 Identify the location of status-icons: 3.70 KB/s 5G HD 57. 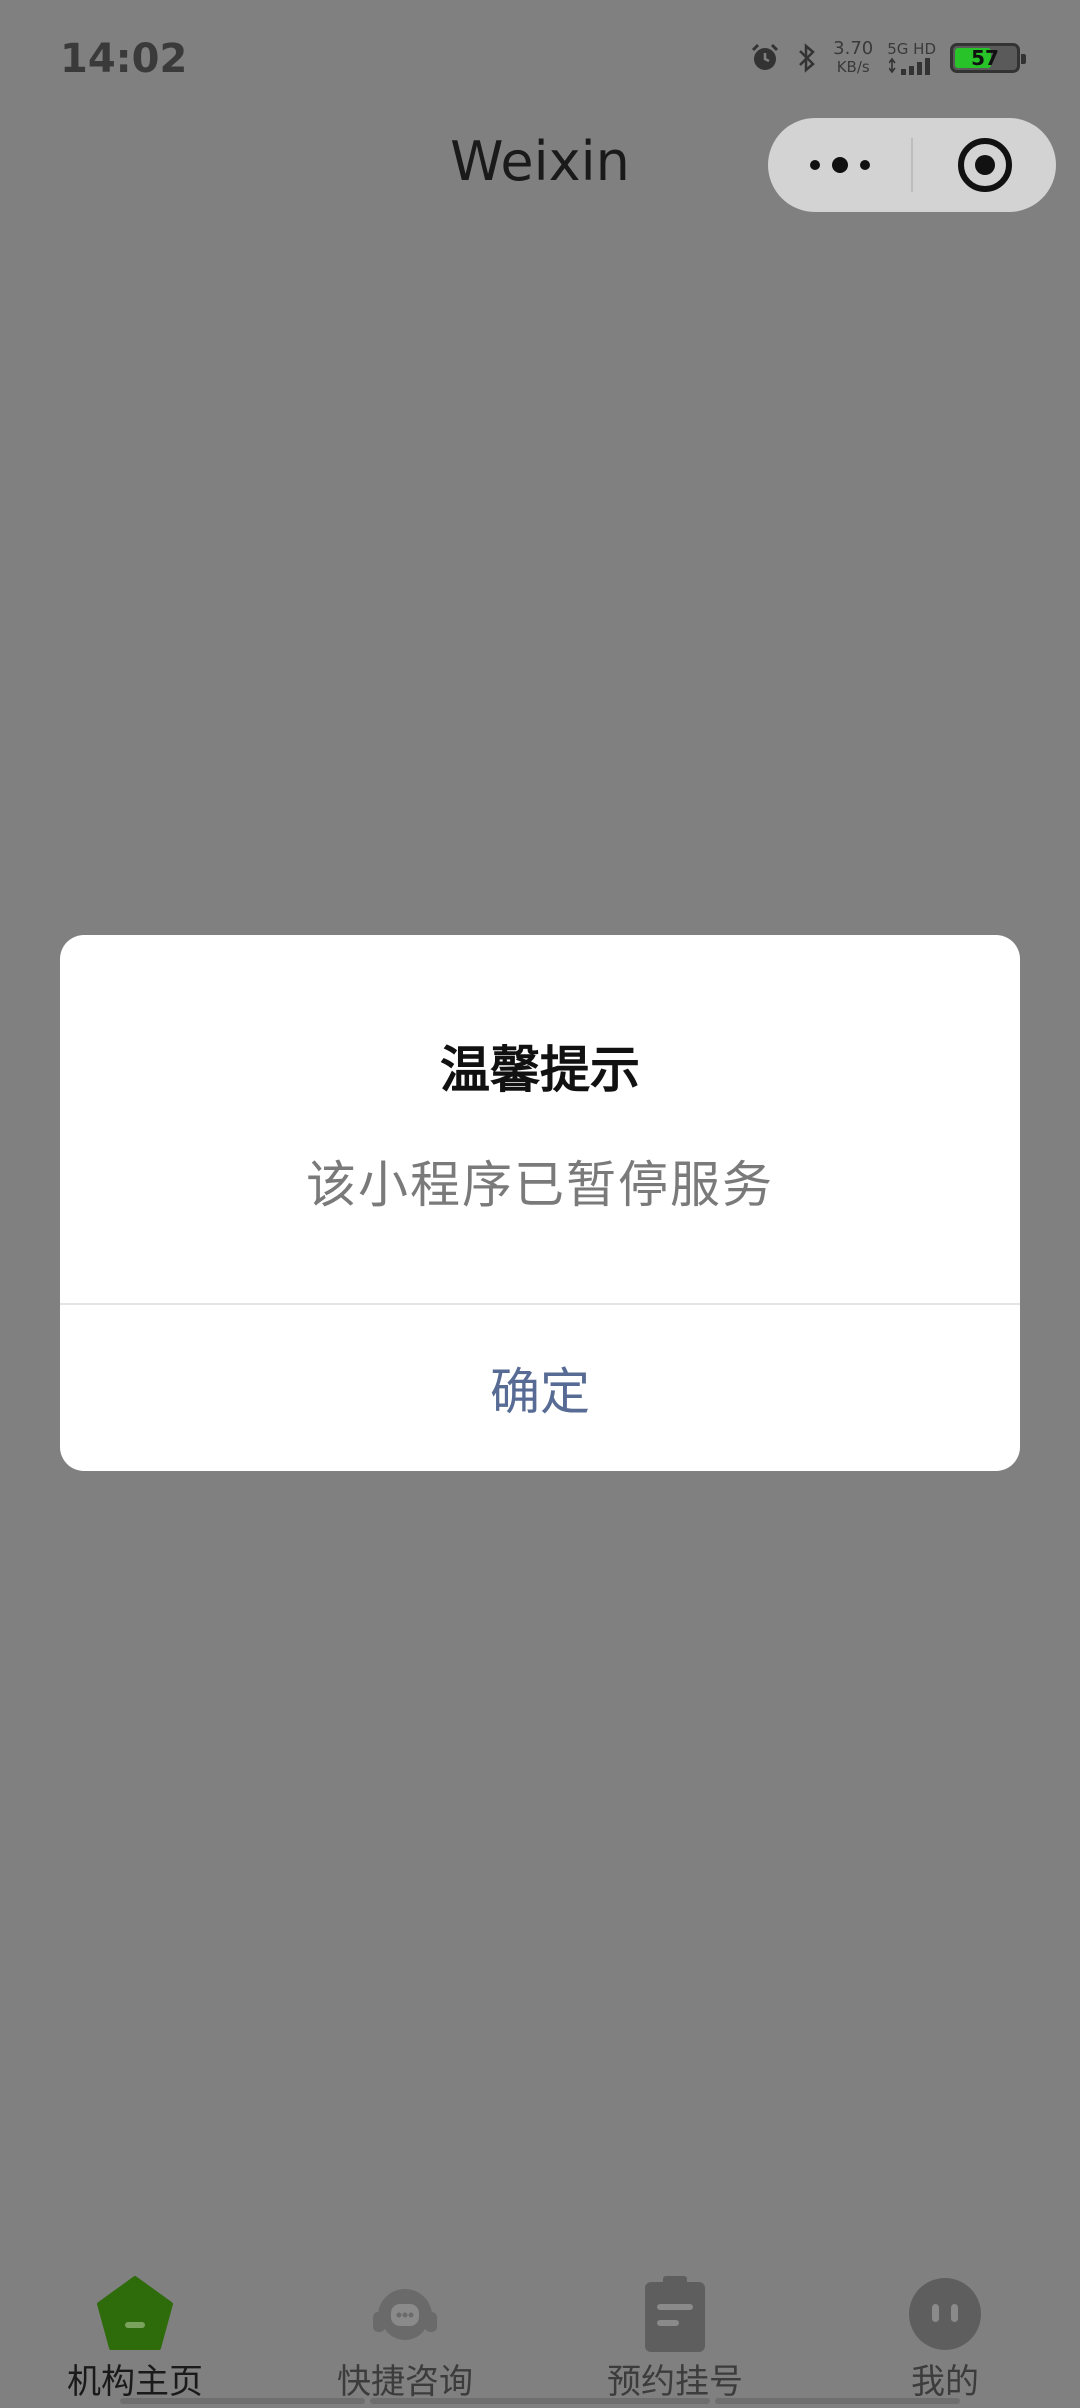
(887, 57).